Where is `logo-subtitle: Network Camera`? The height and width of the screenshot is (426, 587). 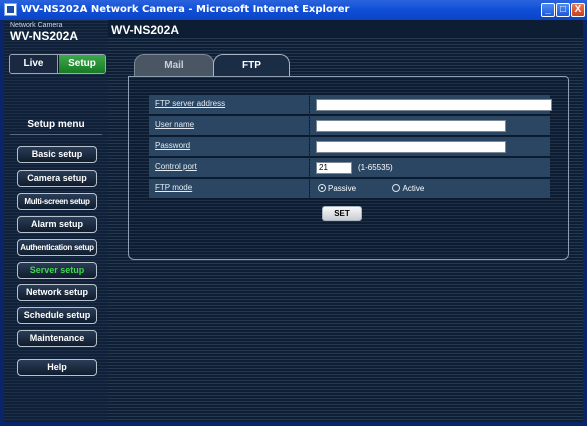
logo-subtitle: Network Camera is located at coordinates (36, 25).